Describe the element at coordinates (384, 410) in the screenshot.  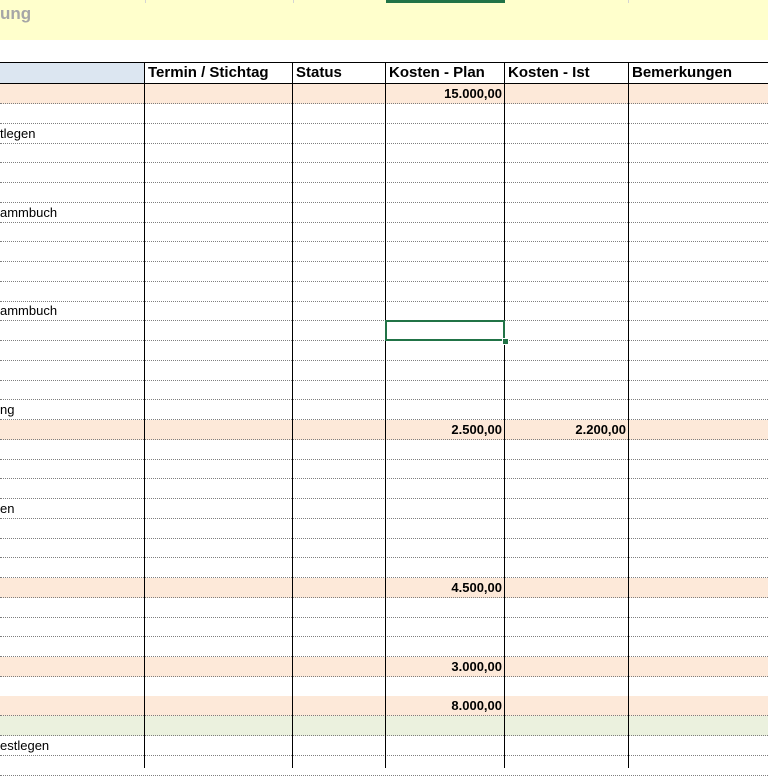
I see `table-row: ng` at that location.